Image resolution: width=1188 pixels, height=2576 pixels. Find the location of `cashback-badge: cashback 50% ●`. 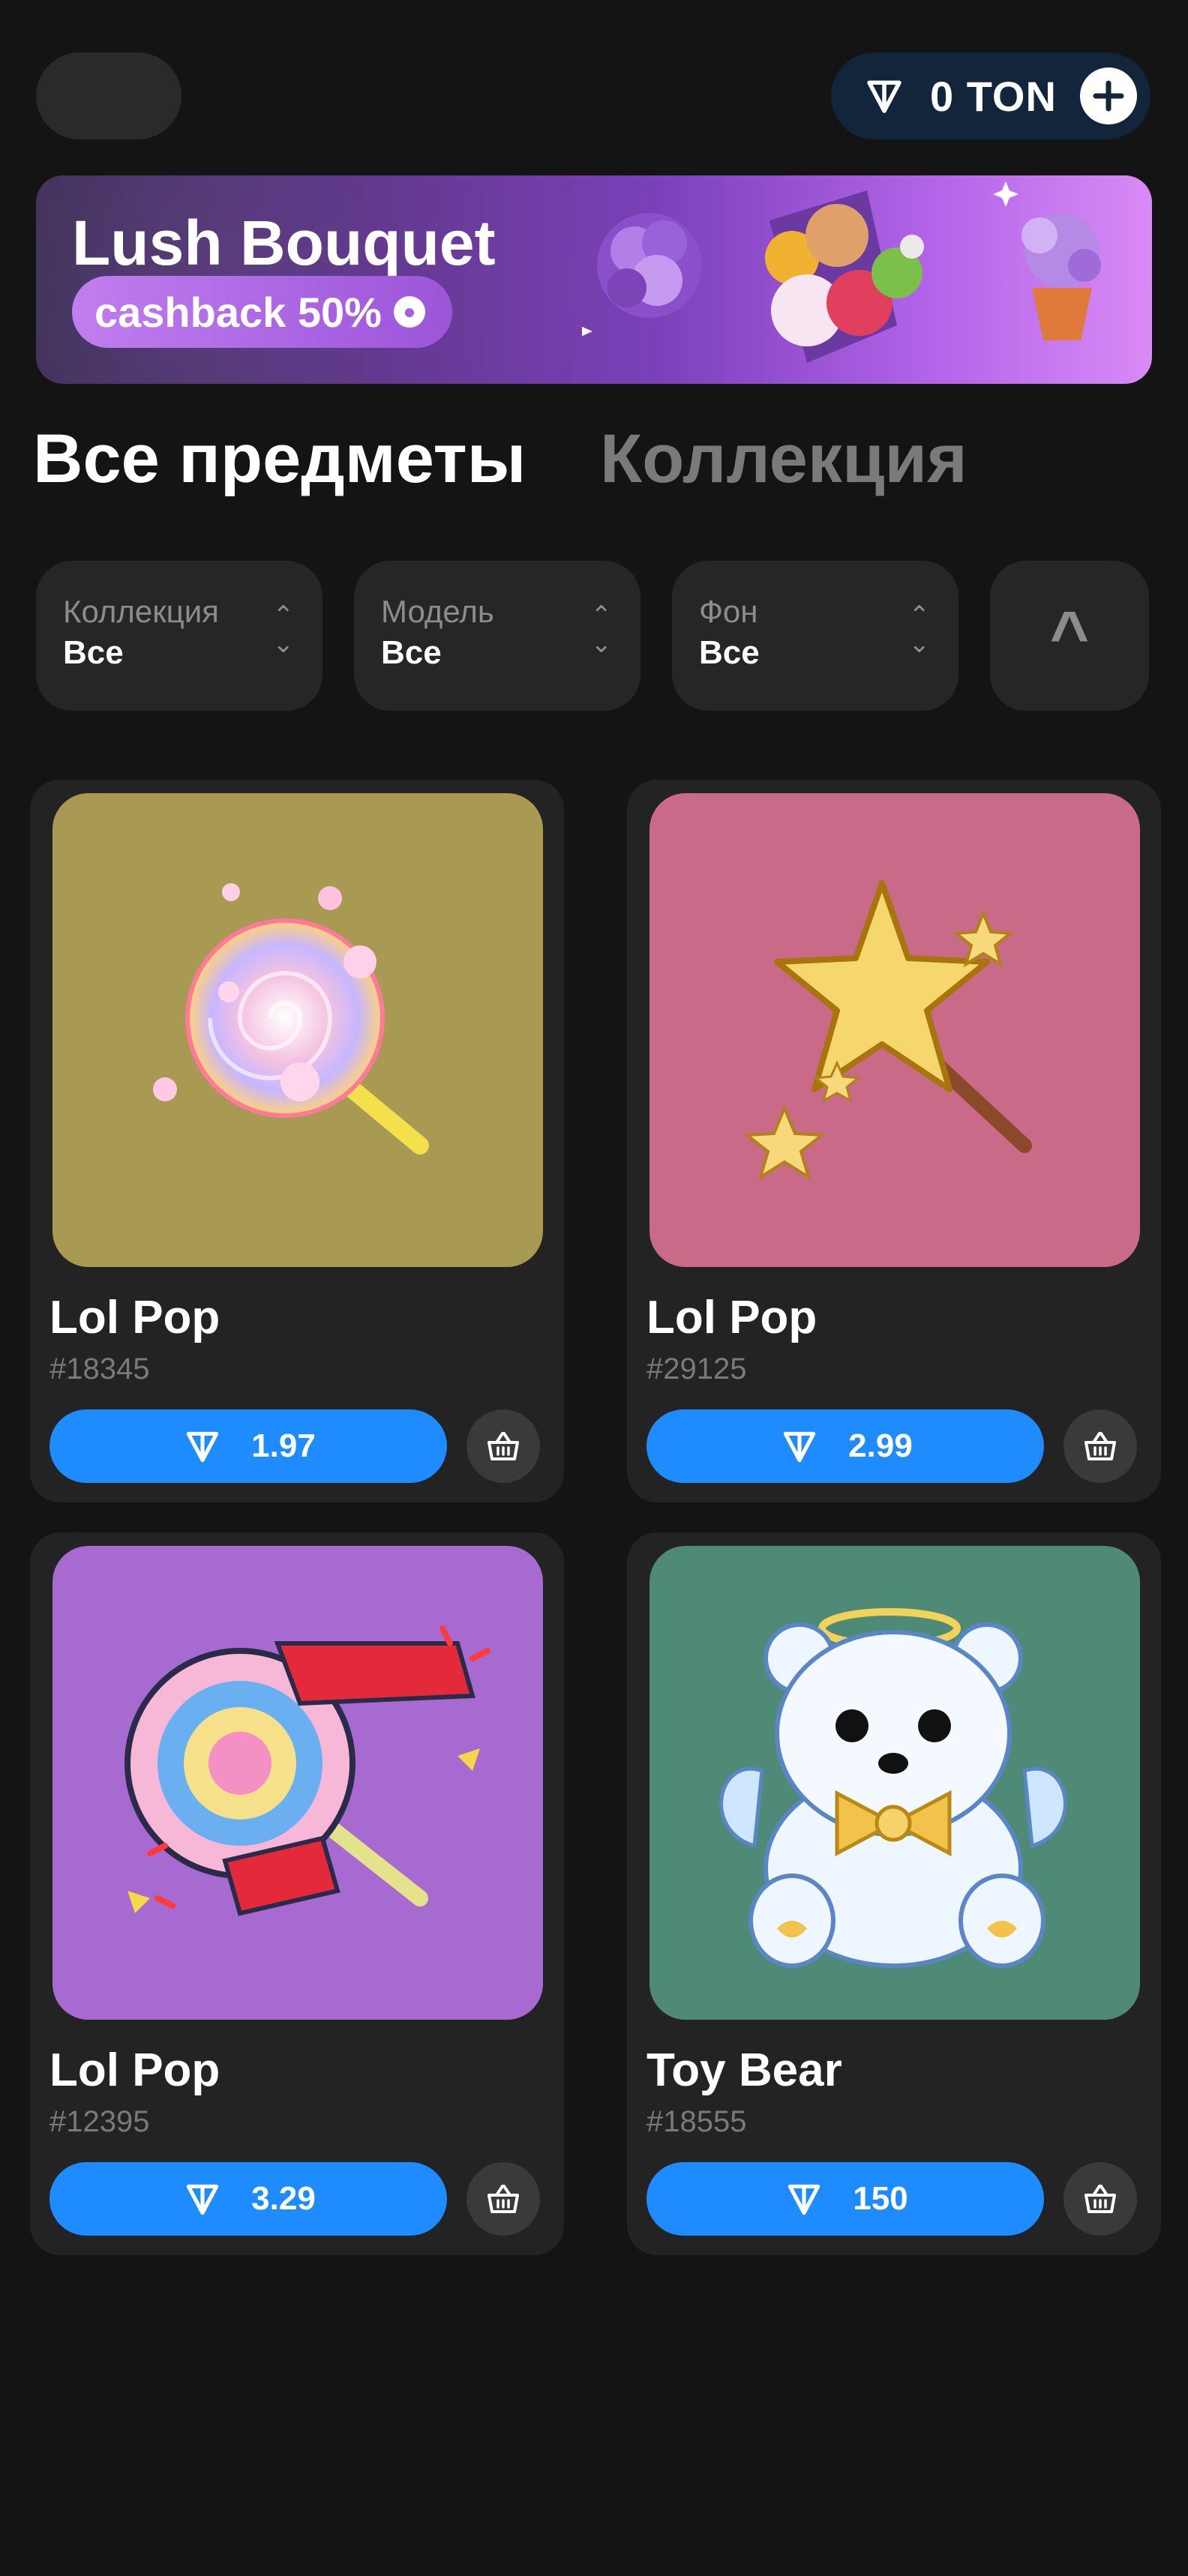

cashback-badge: cashback 50% ● is located at coordinates (262, 312).